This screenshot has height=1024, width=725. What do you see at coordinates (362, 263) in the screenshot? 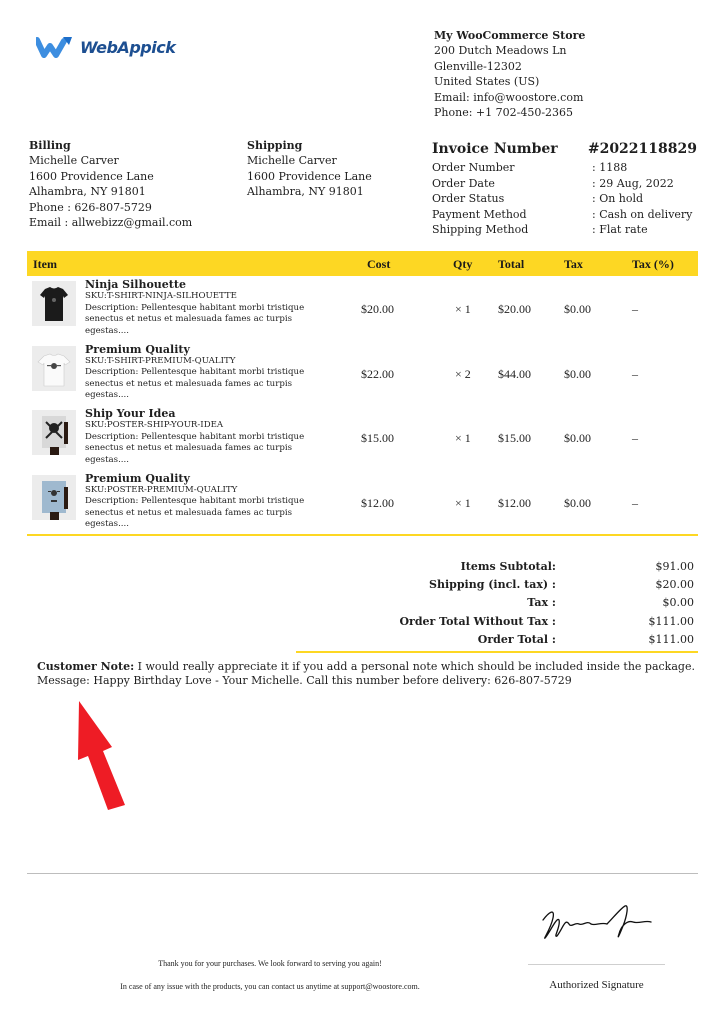
I see `table-header: Item Cost Qty Total Tax Tax (%)` at bounding box center [362, 263].